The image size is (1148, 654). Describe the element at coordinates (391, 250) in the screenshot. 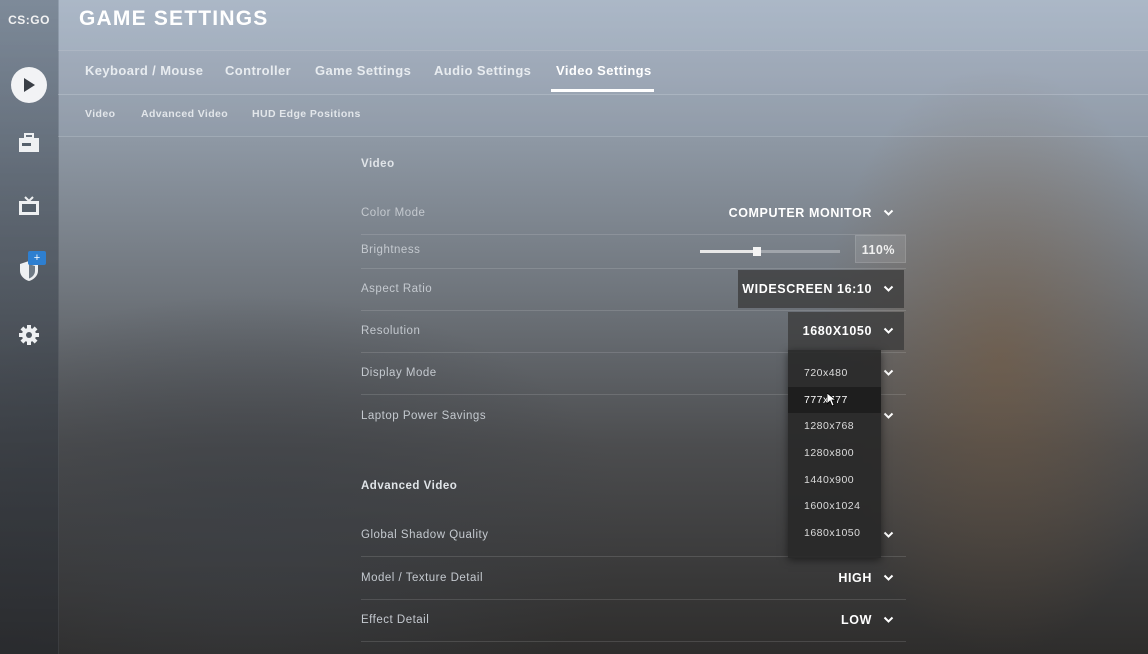

I see `setting-label: Brightness` at that location.